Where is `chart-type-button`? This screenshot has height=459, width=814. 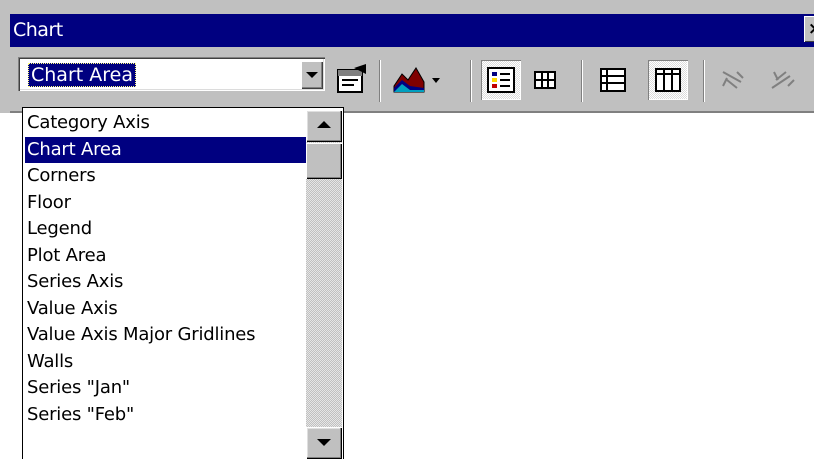
chart-type-button is located at coordinates (418, 80).